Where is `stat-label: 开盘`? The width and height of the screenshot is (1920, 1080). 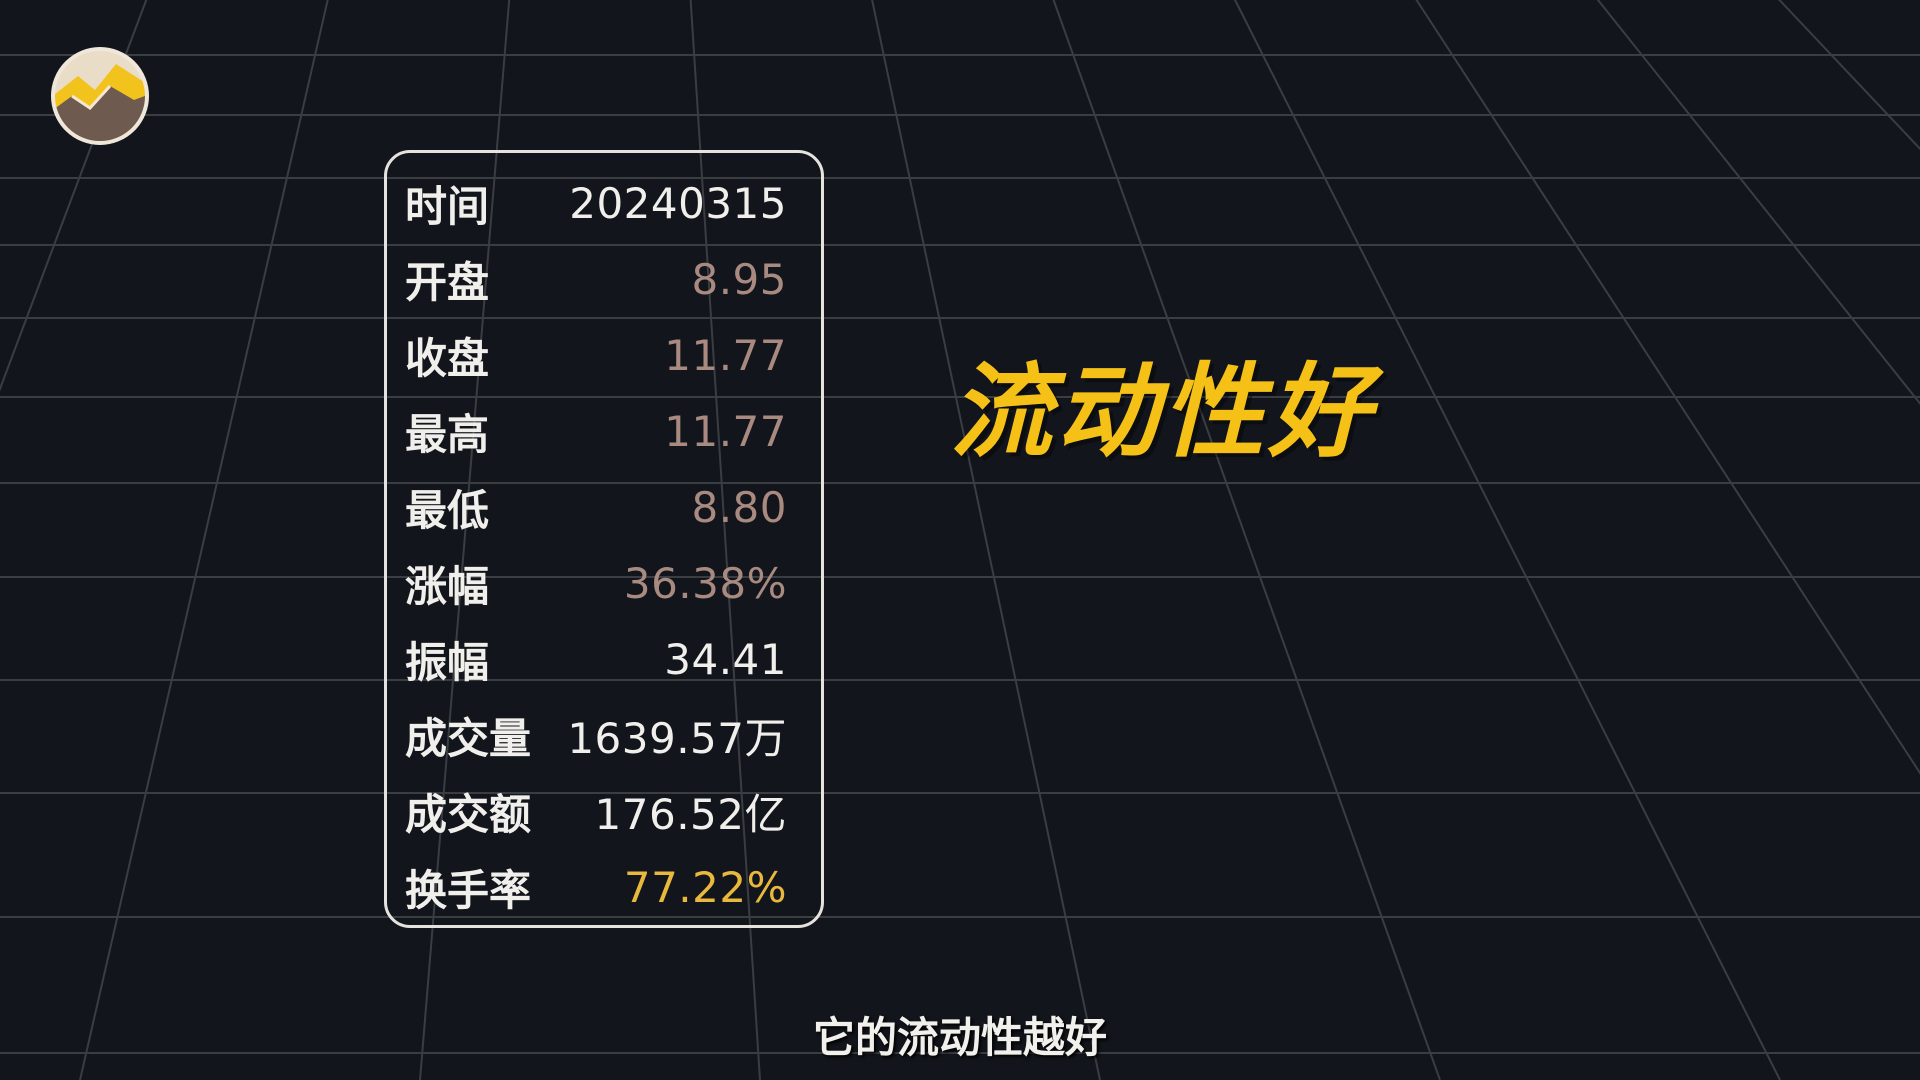 stat-label: 开盘 is located at coordinates (447, 282).